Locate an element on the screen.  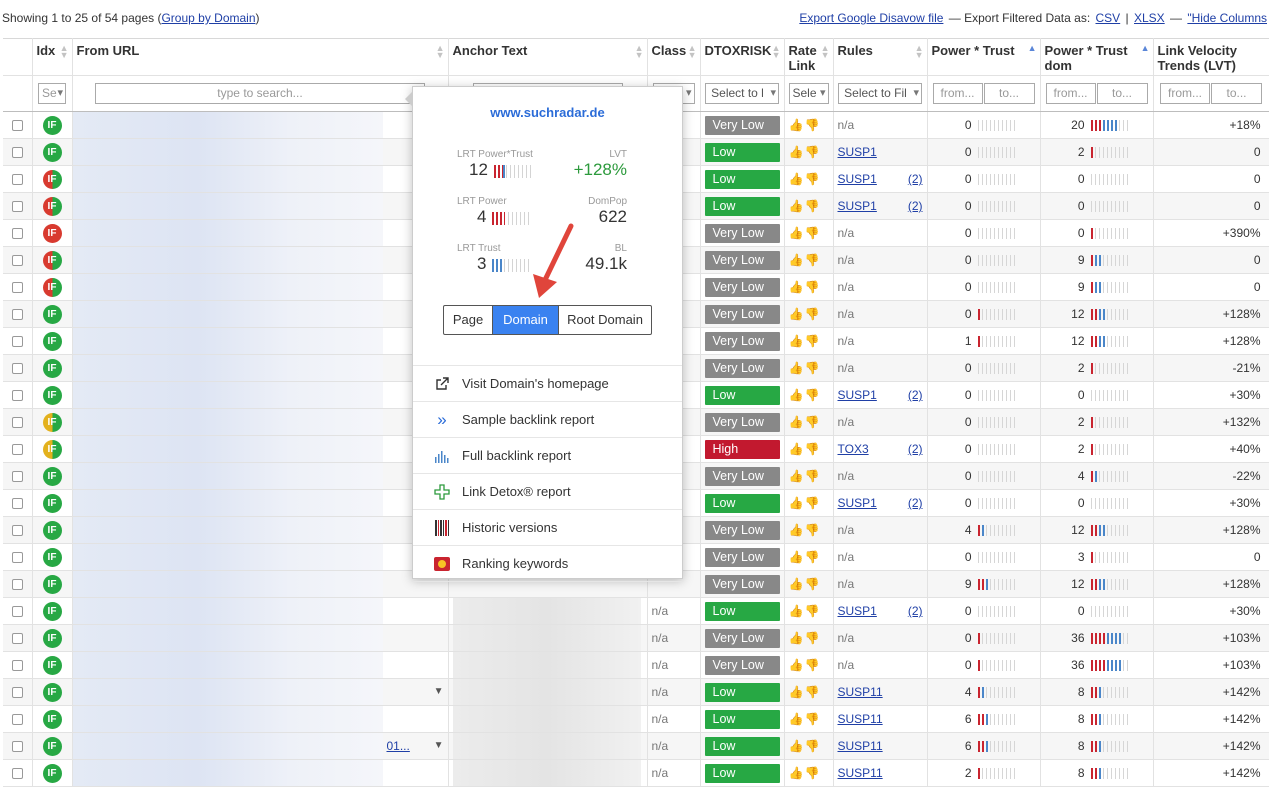
table-row: IF n/a Low 👍👎 SUSP11 2 8 +142% is located at coordinates (636, 773).